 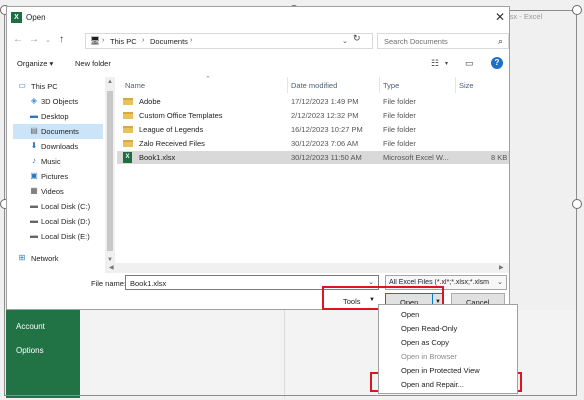 I want to click on forward-arrow-icon: →, so click(x=34, y=39).